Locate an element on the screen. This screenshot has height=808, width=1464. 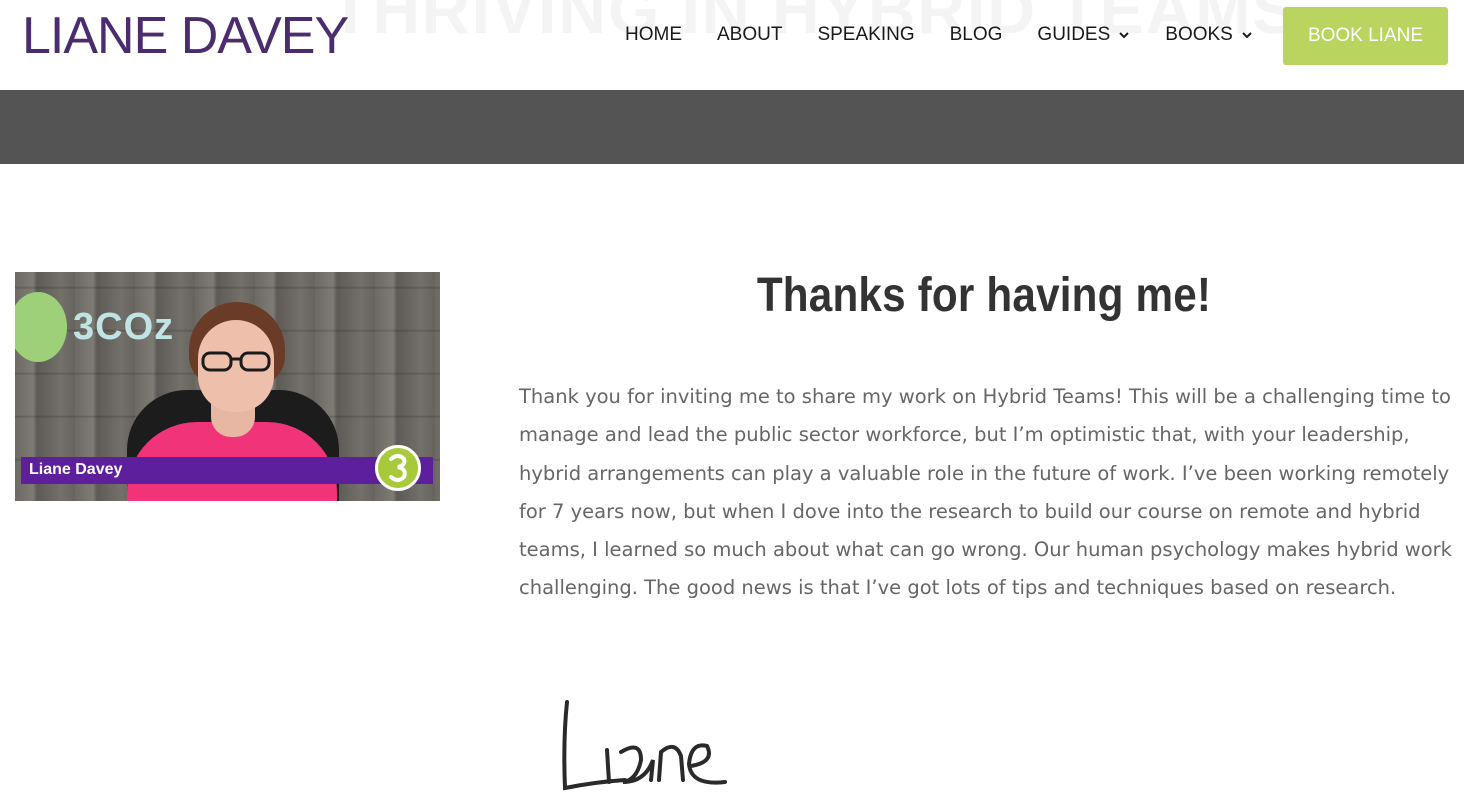
main-nav: HOME ABOUT SPEAKING BLOG GUIDES BOOKS is located at coordinates (956, 35).